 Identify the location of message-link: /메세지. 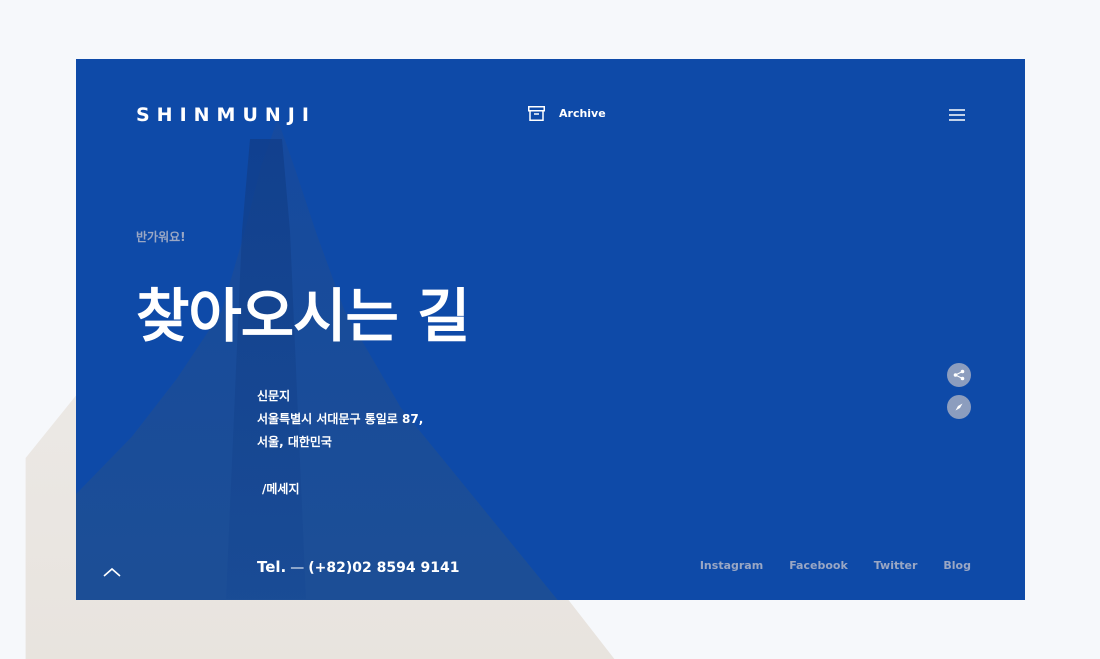
(281, 488).